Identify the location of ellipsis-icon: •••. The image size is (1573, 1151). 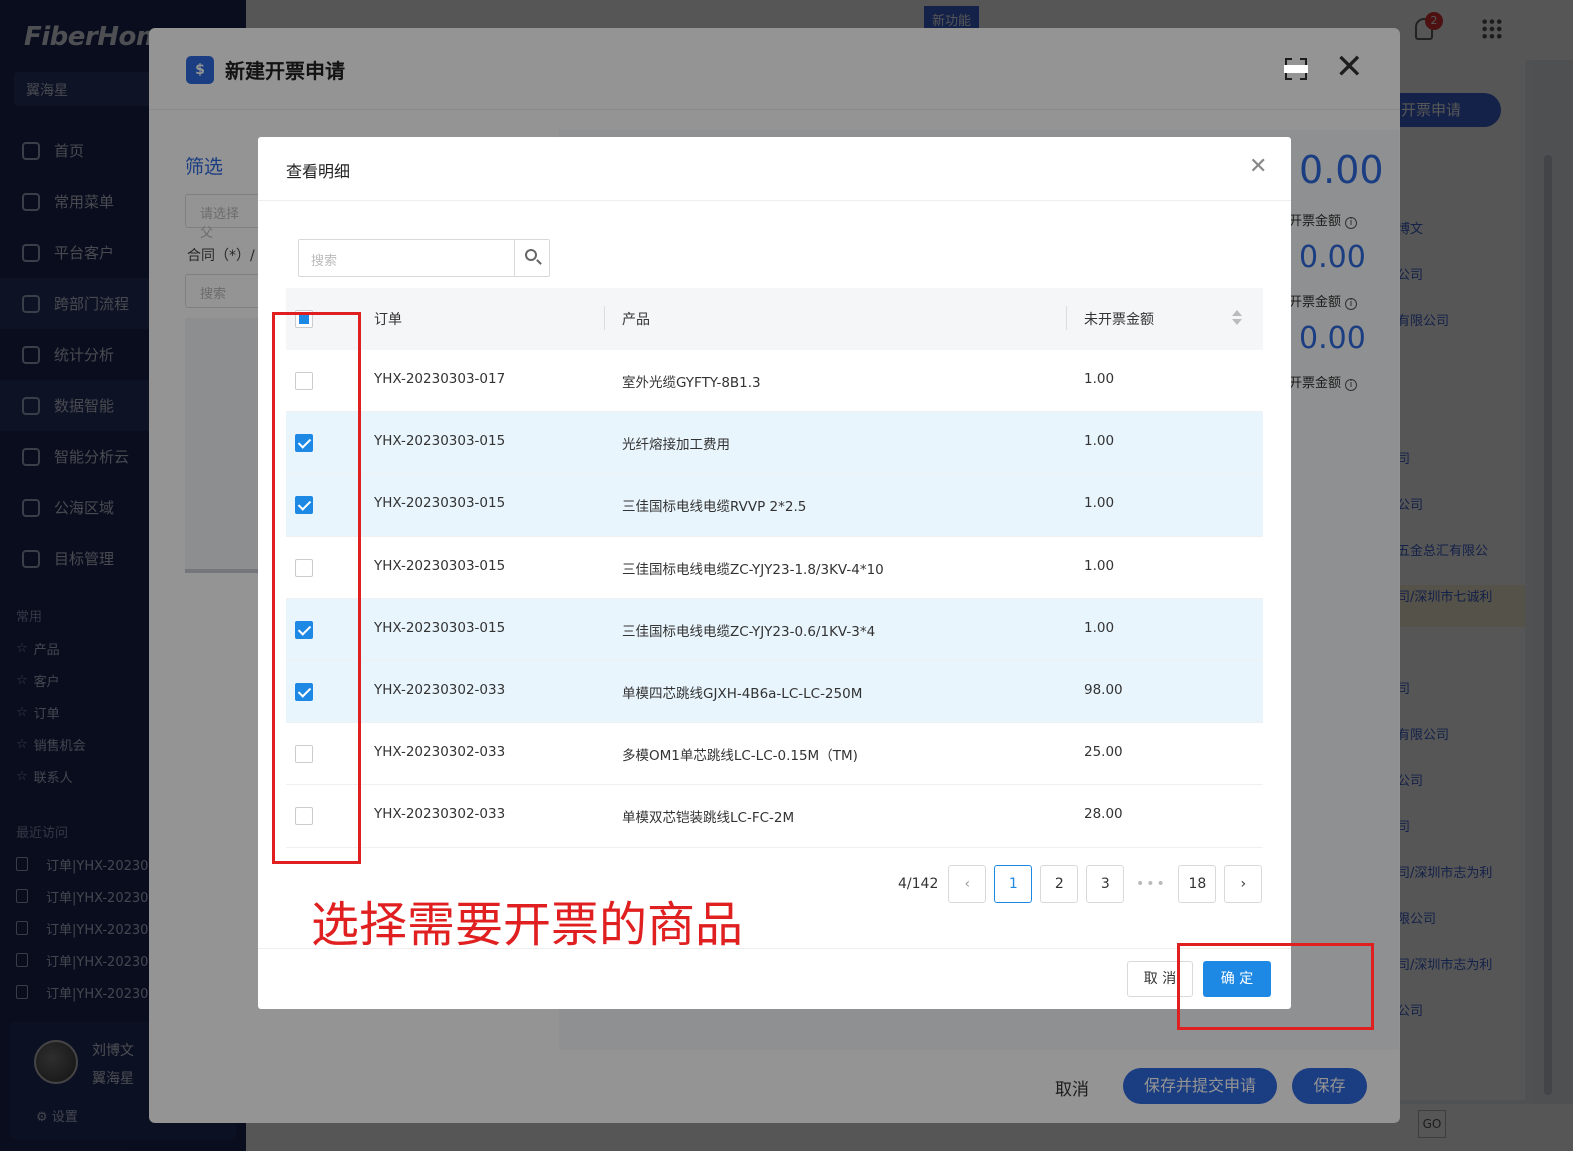
(1151, 884).